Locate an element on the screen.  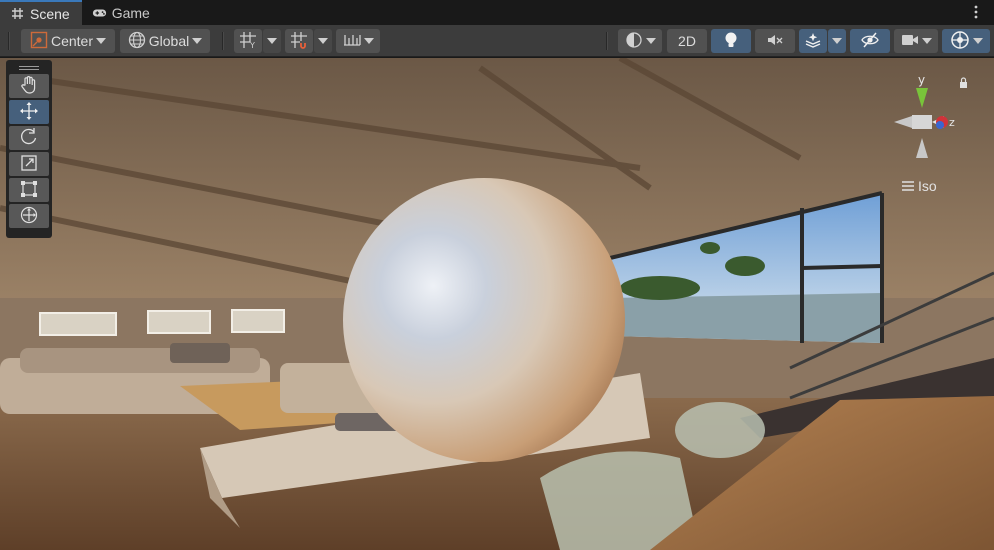
tab-bar: Scene Game is located at coordinates (497, 12).